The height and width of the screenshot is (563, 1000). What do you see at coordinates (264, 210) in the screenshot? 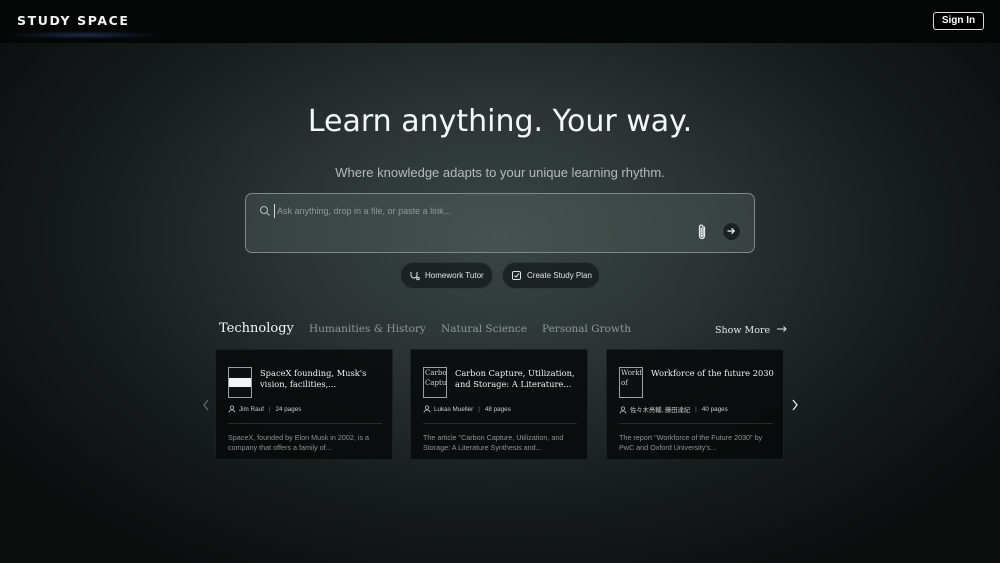
I see `search-icon` at bounding box center [264, 210].